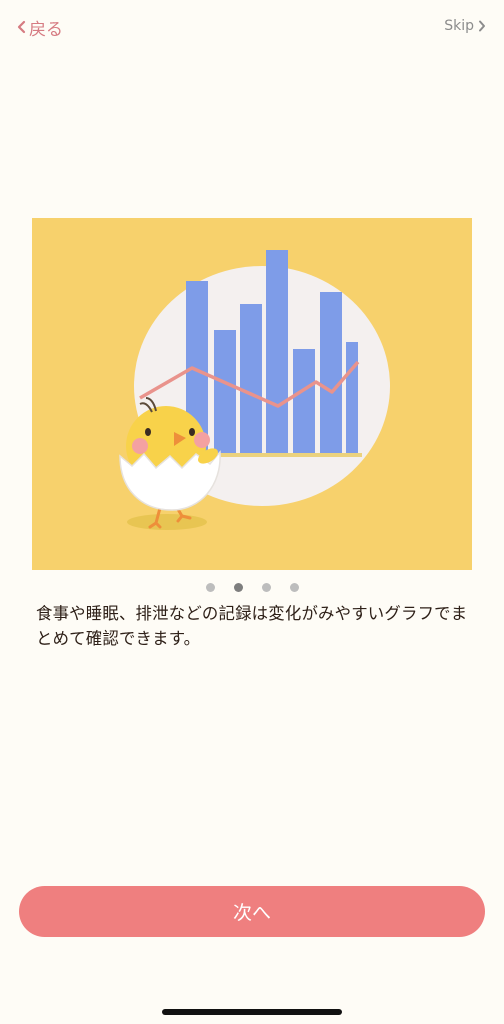  What do you see at coordinates (459, 26) in the screenshot?
I see `skip-label: Skip` at bounding box center [459, 26].